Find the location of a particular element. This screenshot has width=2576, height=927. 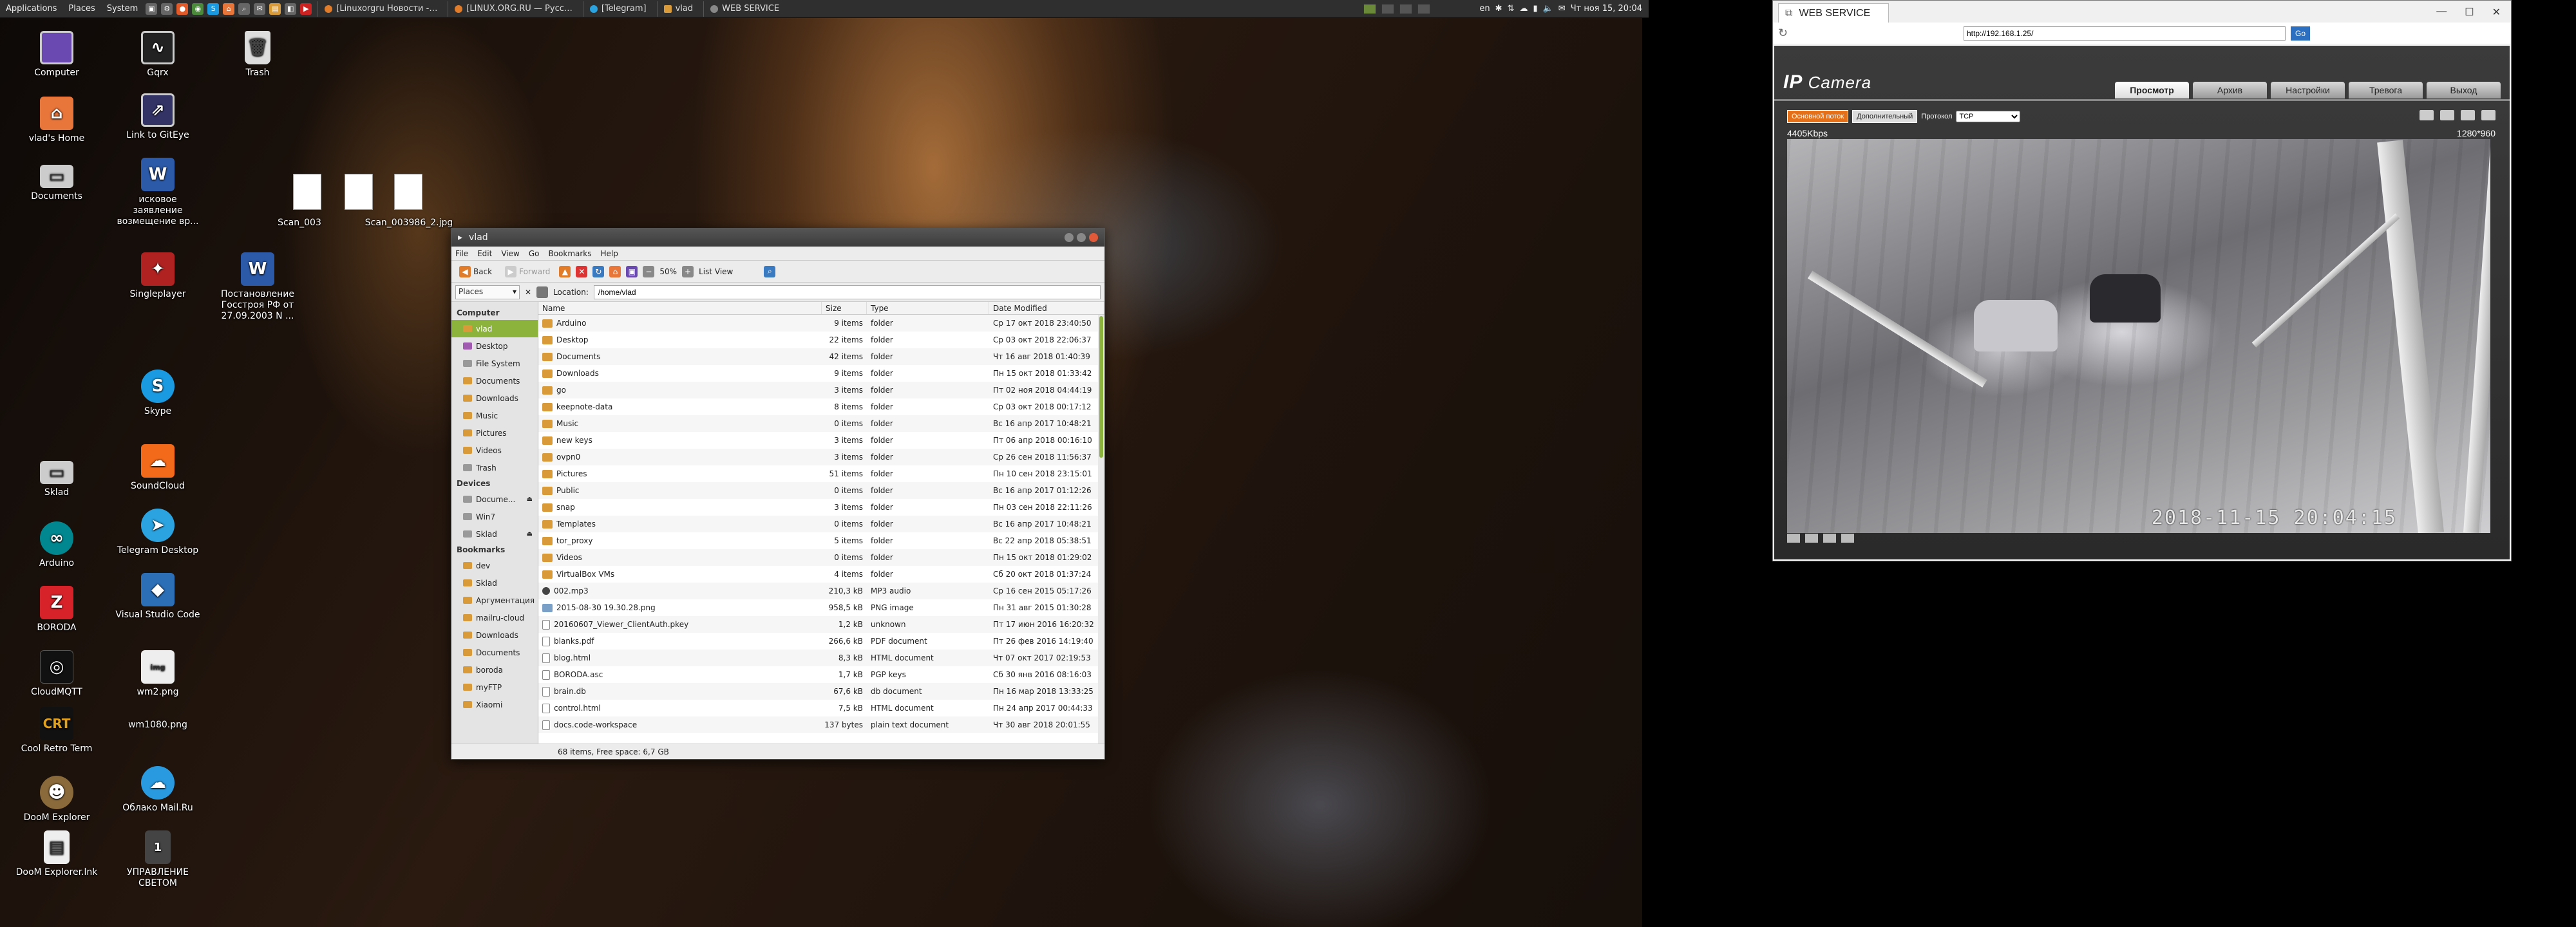

bookmark-argumentation: Аргументация is located at coordinates (495, 600).